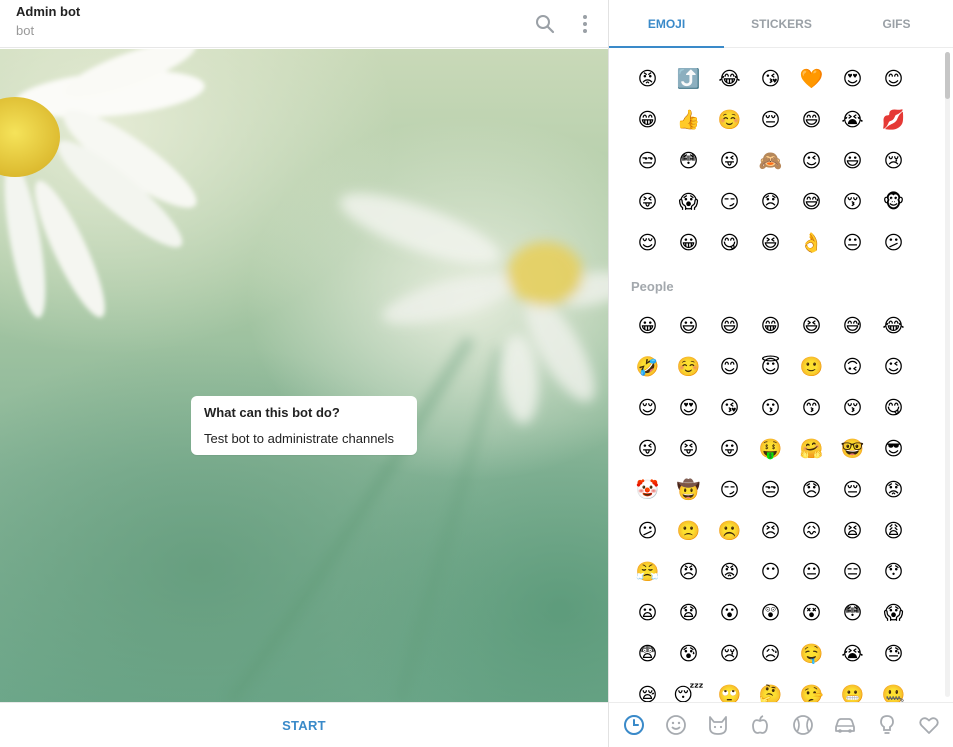 This screenshot has width=953, height=747. What do you see at coordinates (852, 367) in the screenshot?
I see `emoji-item: 🙃` at bounding box center [852, 367].